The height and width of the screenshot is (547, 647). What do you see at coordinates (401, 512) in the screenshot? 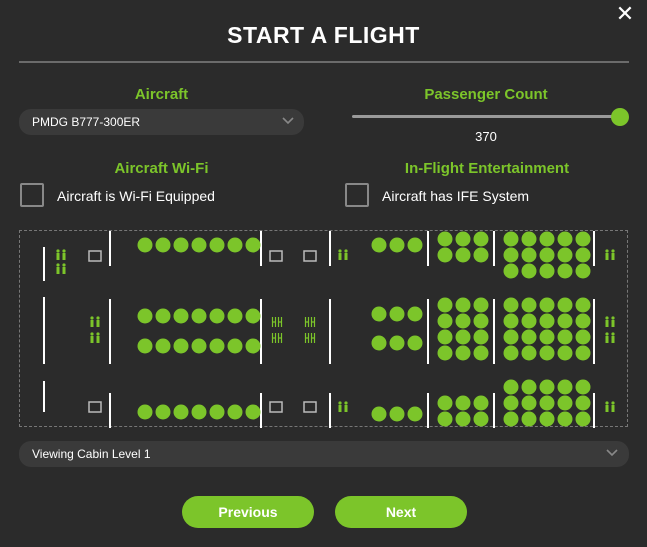
I see `next-button: Next` at bounding box center [401, 512].